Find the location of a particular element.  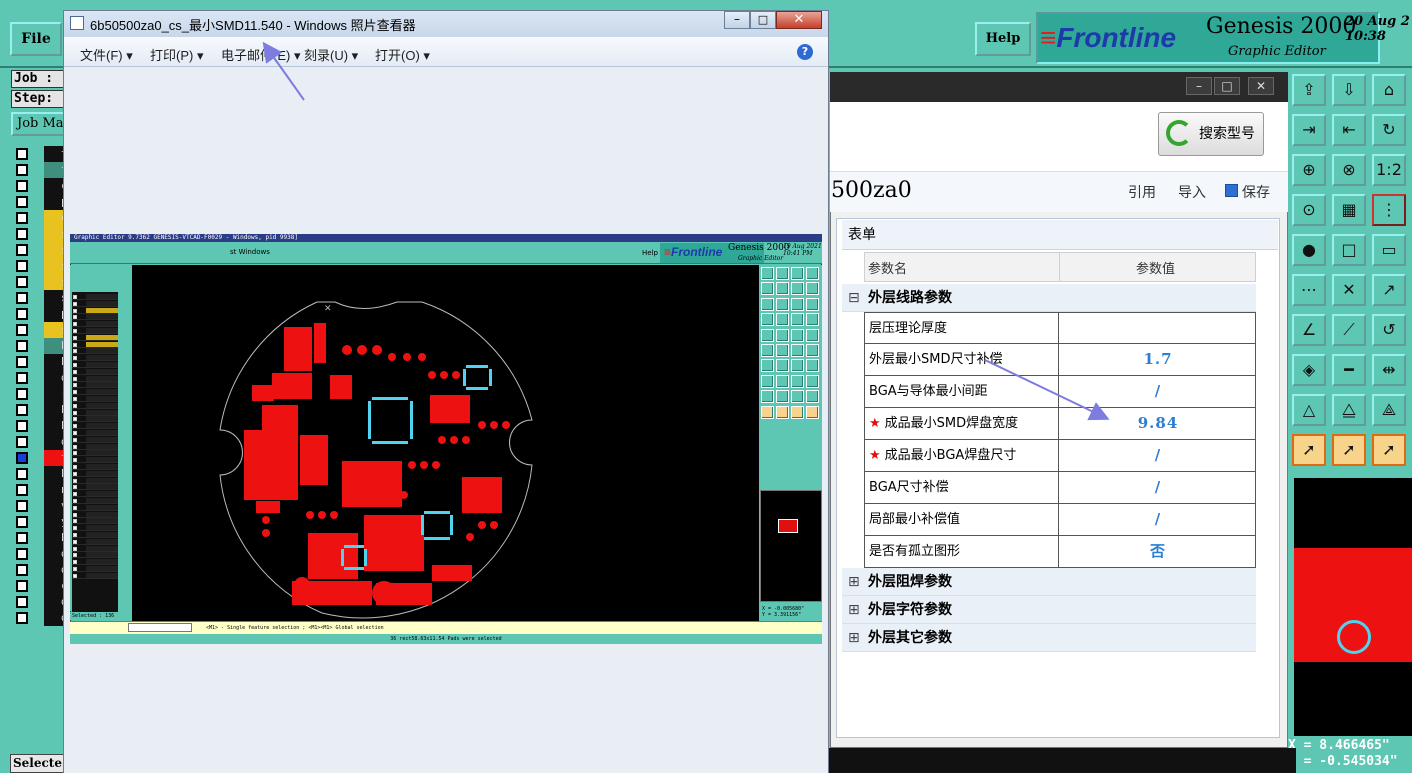

parameter-value: 1.7 is located at coordinates (1158, 359).